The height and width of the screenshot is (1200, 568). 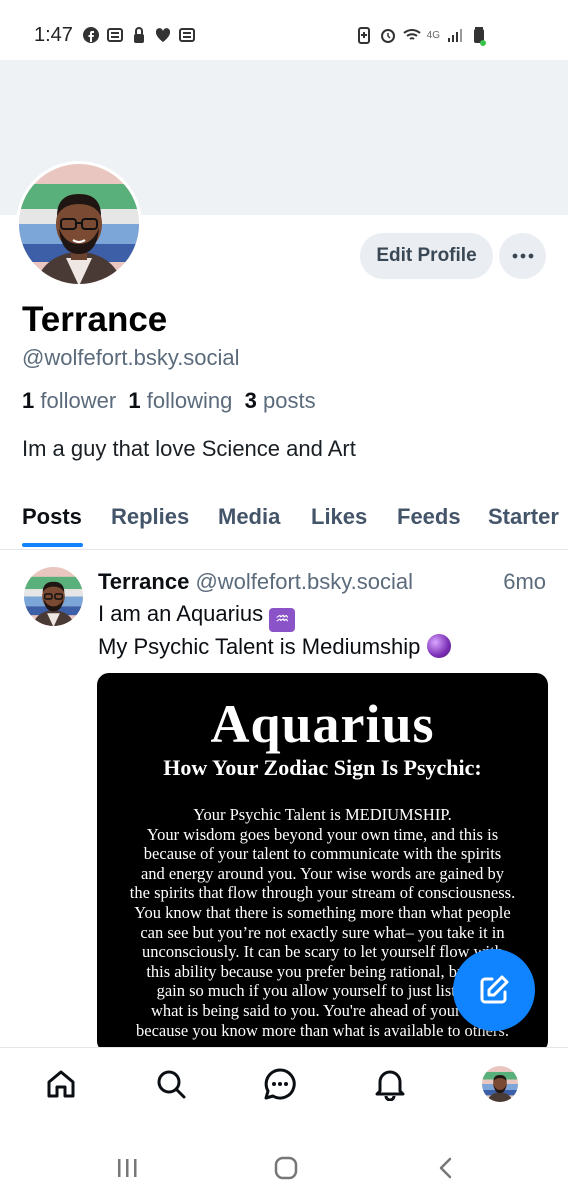 I want to click on more-icon, so click(x=522, y=256).